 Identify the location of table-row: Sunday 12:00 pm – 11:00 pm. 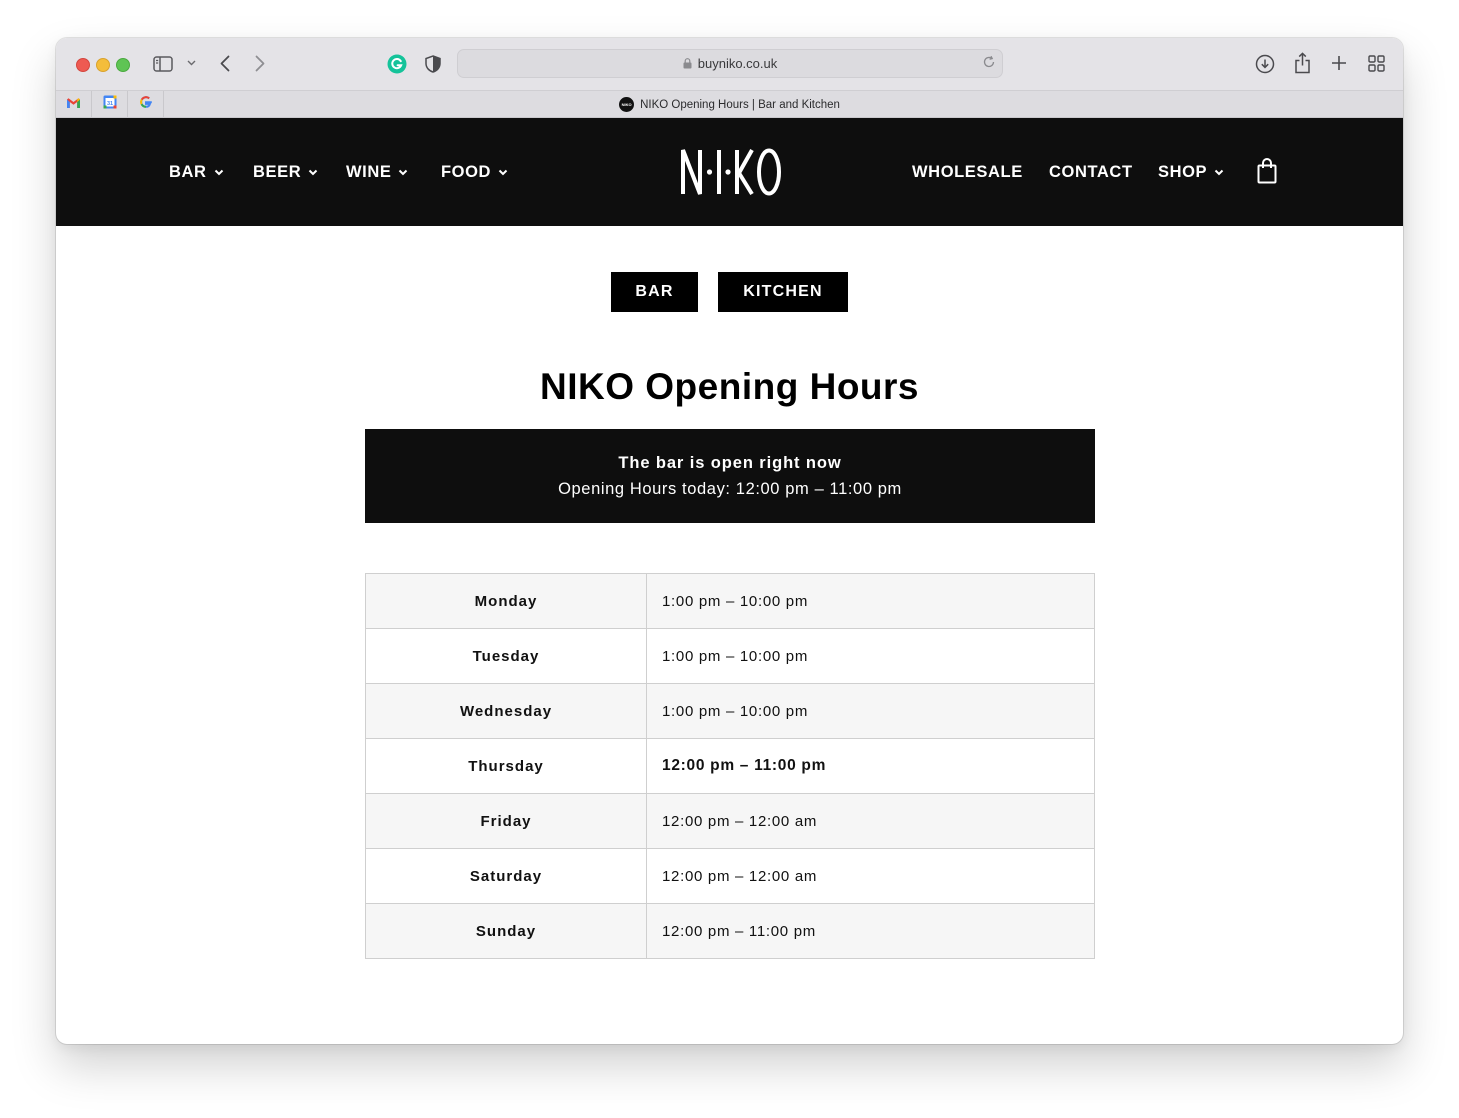
(730, 931).